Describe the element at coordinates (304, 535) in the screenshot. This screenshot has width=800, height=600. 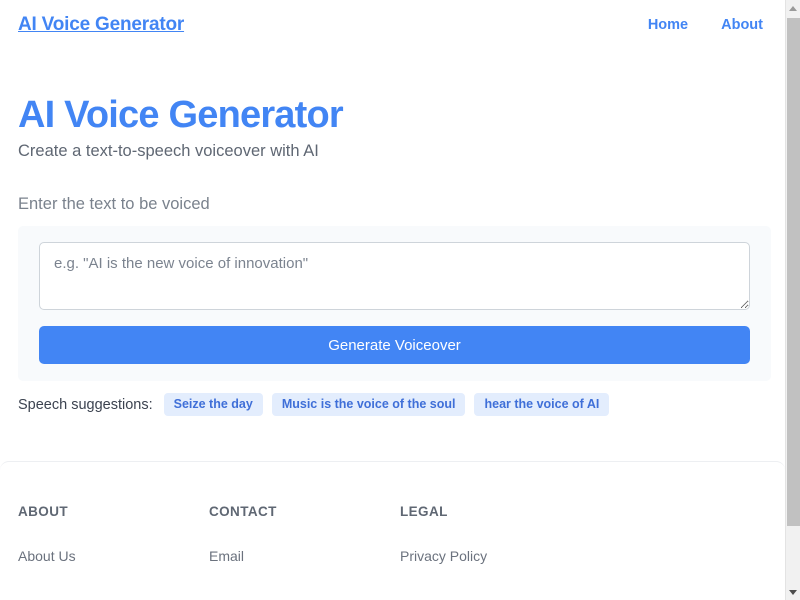
I see `footer-column-contact: CONTACT Email` at that location.